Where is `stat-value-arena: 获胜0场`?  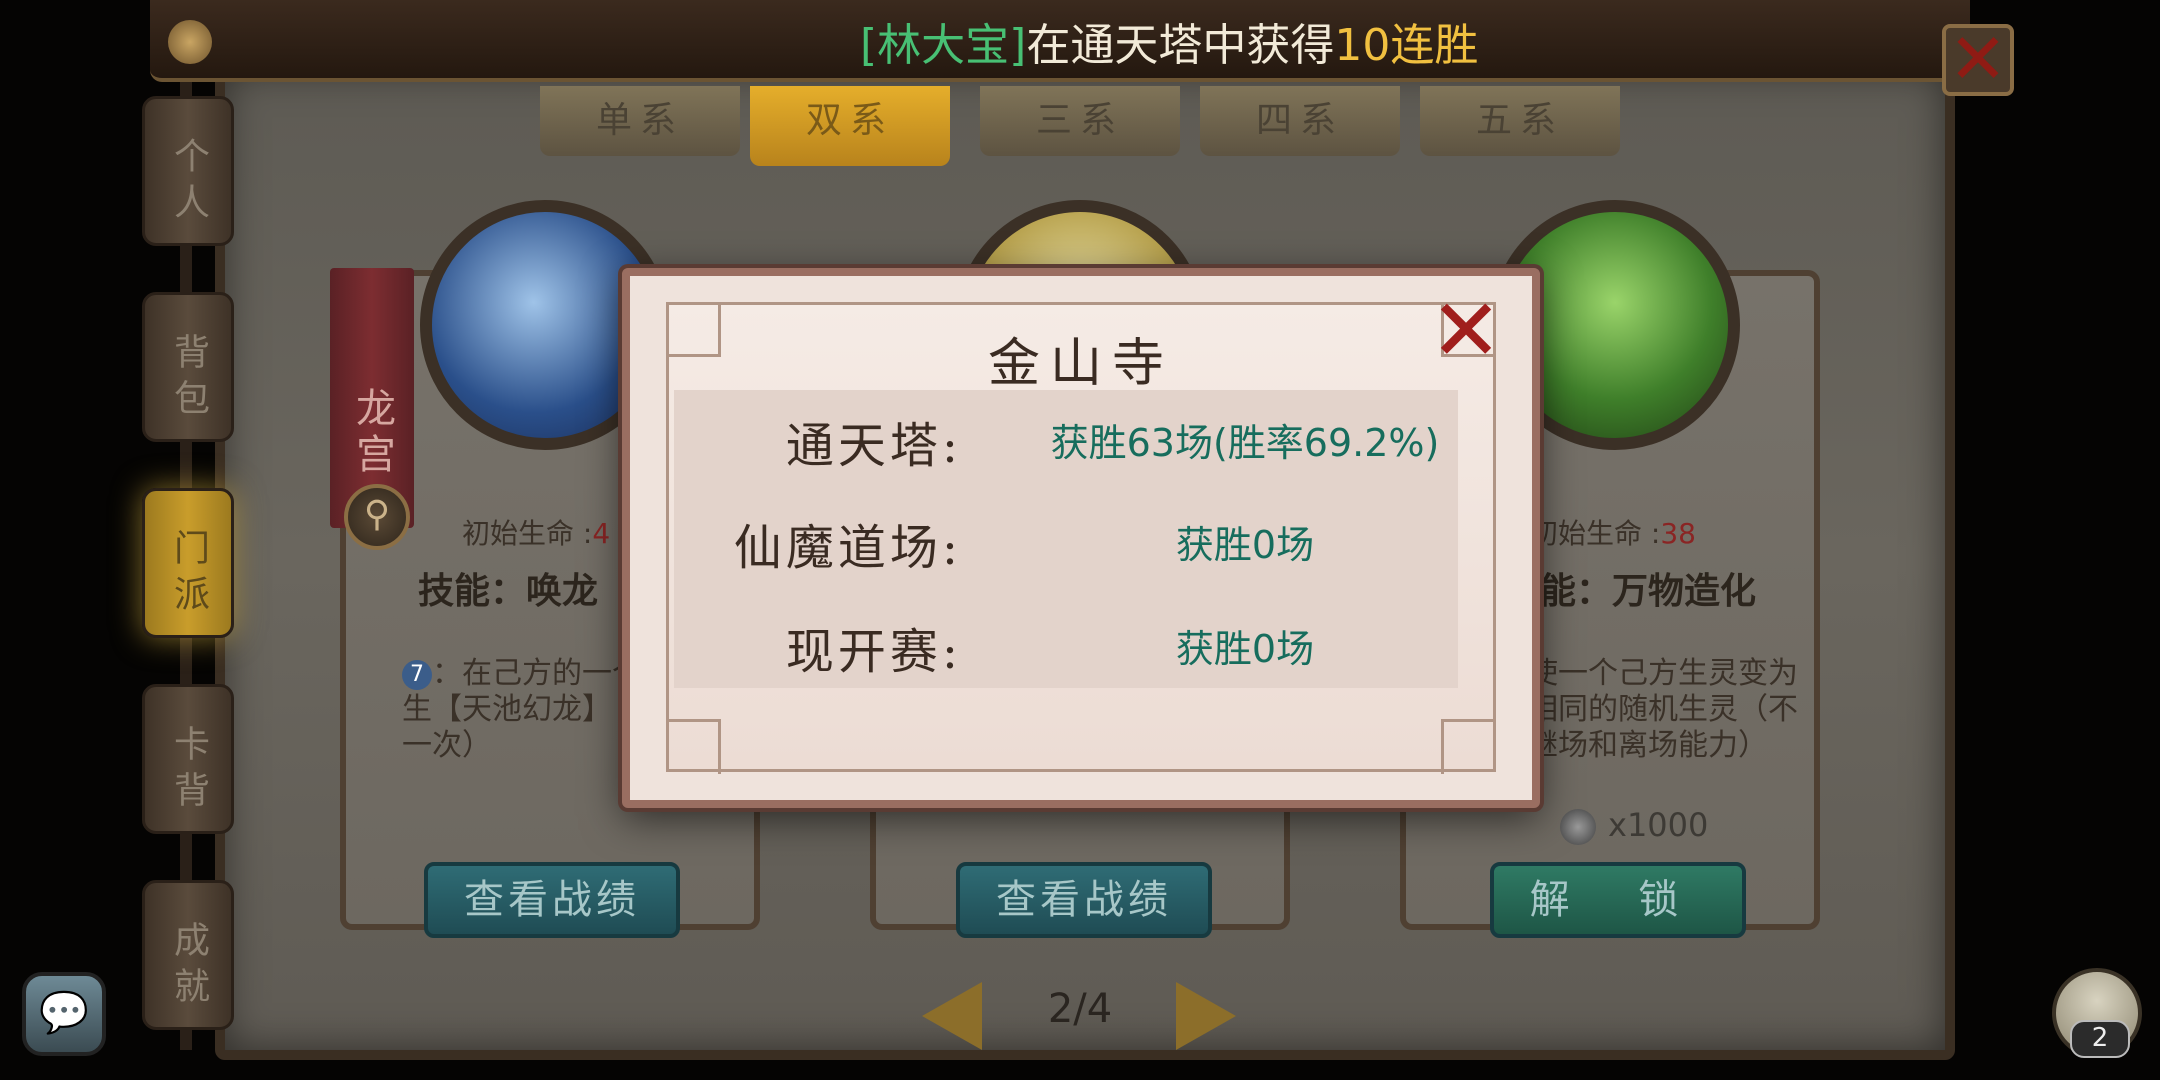
stat-value-arena: 获胜0场 is located at coordinates (1245, 545).